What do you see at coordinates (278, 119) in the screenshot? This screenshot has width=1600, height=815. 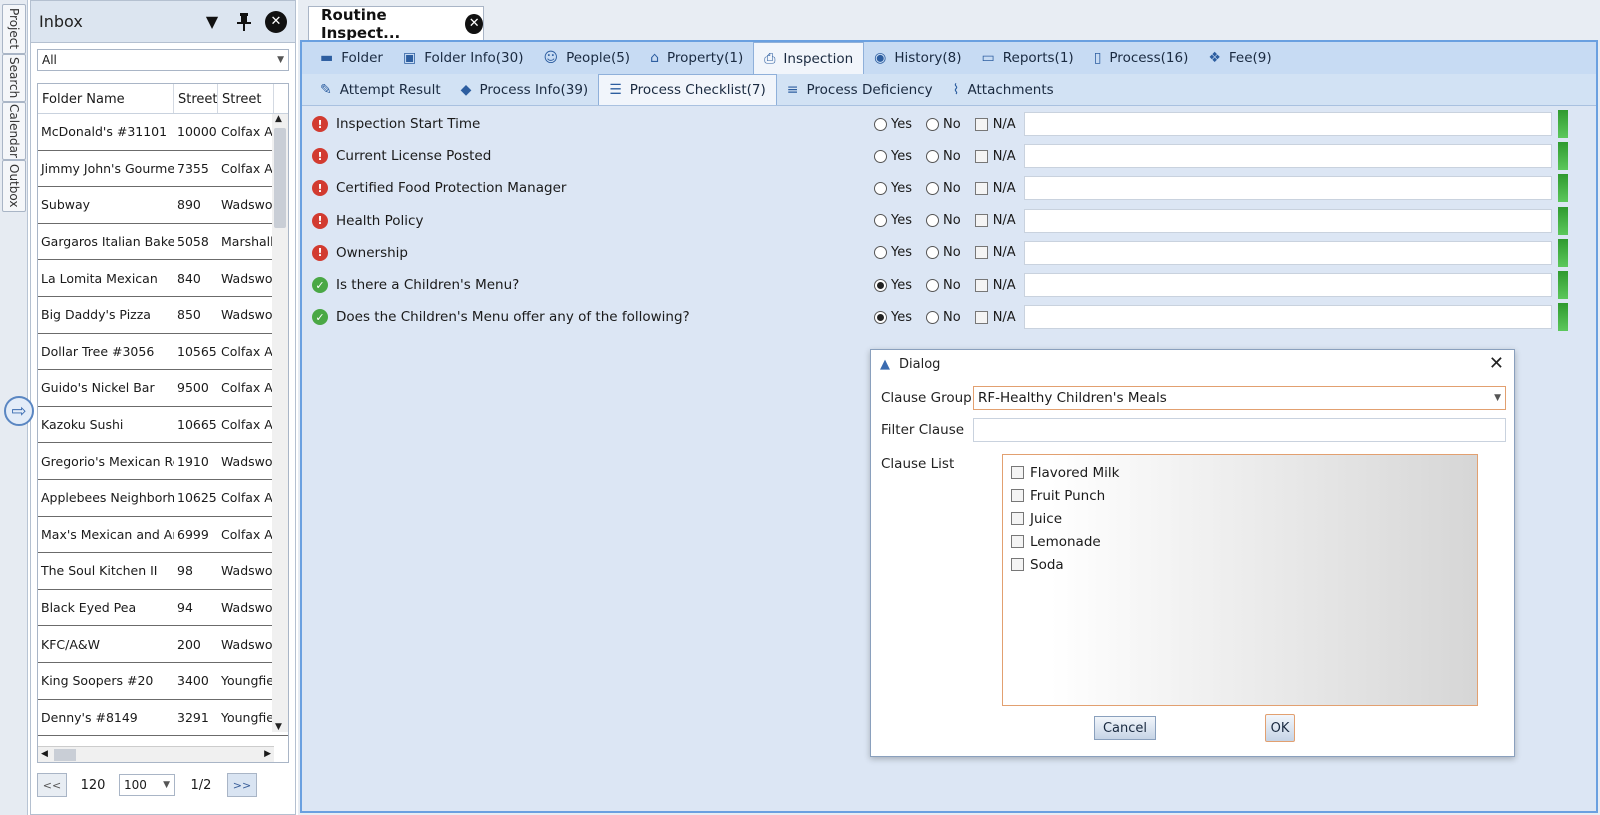 I see `scroll-up-icon: ▲` at bounding box center [278, 119].